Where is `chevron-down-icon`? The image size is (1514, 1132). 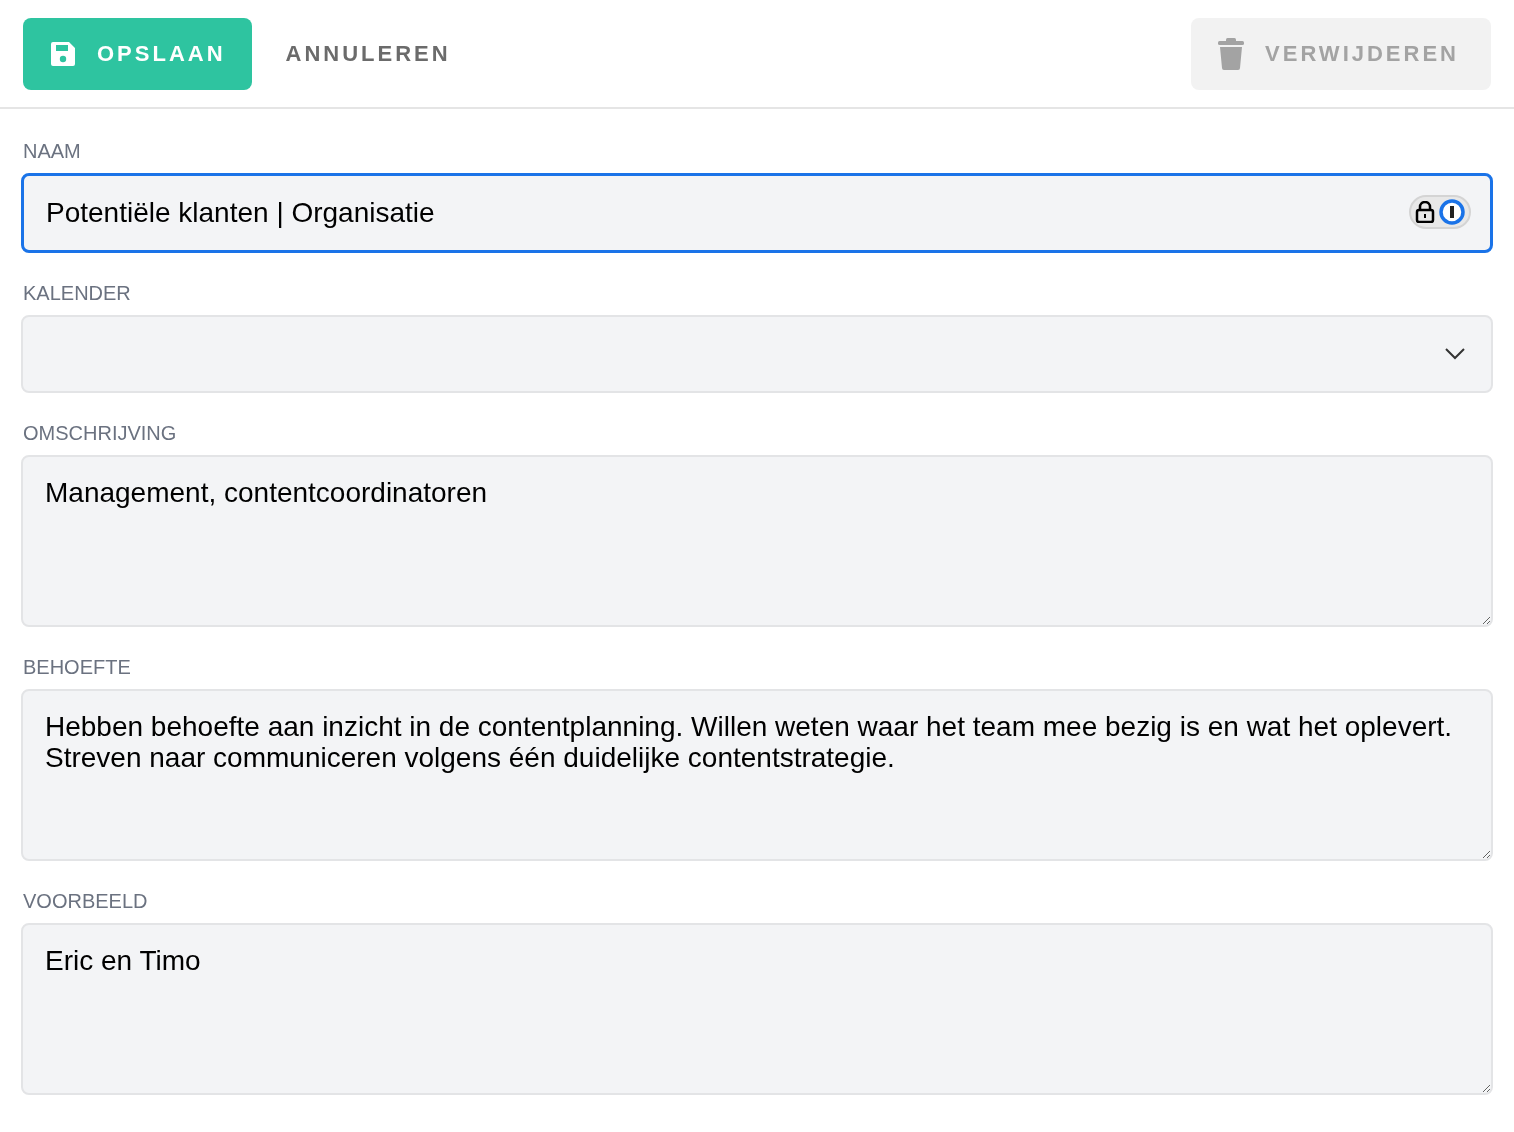
chevron-down-icon is located at coordinates (1455, 354).